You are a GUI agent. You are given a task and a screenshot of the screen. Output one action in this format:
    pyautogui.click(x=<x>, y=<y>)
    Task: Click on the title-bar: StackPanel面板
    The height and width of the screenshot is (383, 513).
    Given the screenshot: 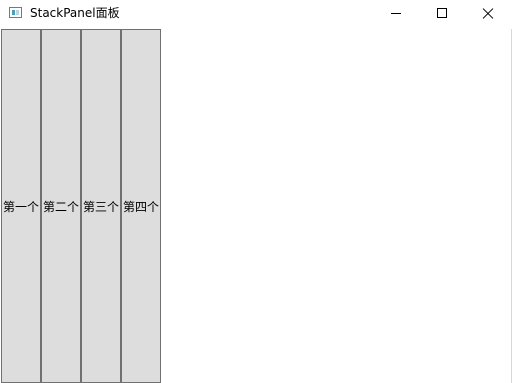 What is the action you would take?
    pyautogui.click(x=256, y=14)
    